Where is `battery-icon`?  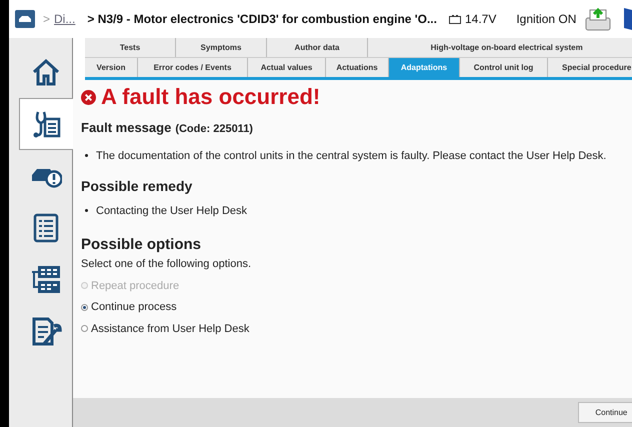
battery-icon is located at coordinates (454, 19).